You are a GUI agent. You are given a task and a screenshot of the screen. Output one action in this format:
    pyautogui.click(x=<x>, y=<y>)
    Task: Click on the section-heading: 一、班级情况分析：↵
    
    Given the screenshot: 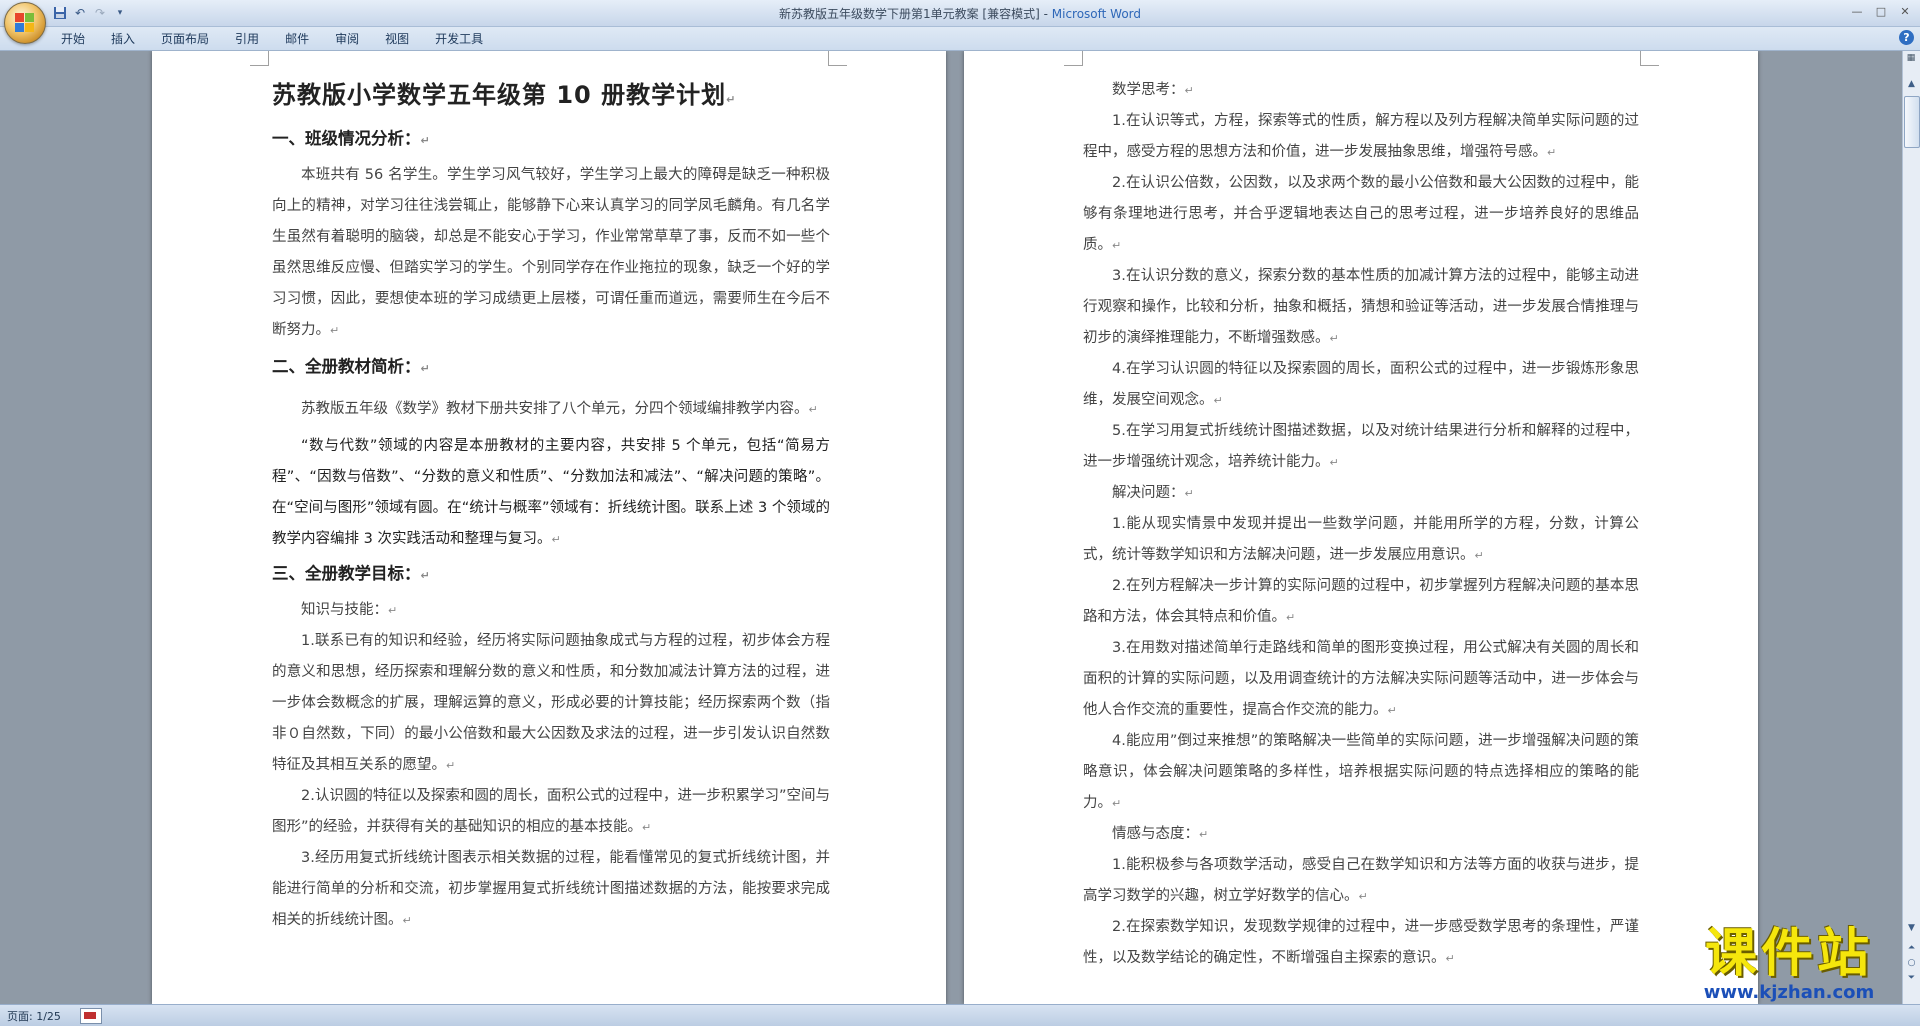 What is the action you would take?
    pyautogui.click(x=551, y=140)
    